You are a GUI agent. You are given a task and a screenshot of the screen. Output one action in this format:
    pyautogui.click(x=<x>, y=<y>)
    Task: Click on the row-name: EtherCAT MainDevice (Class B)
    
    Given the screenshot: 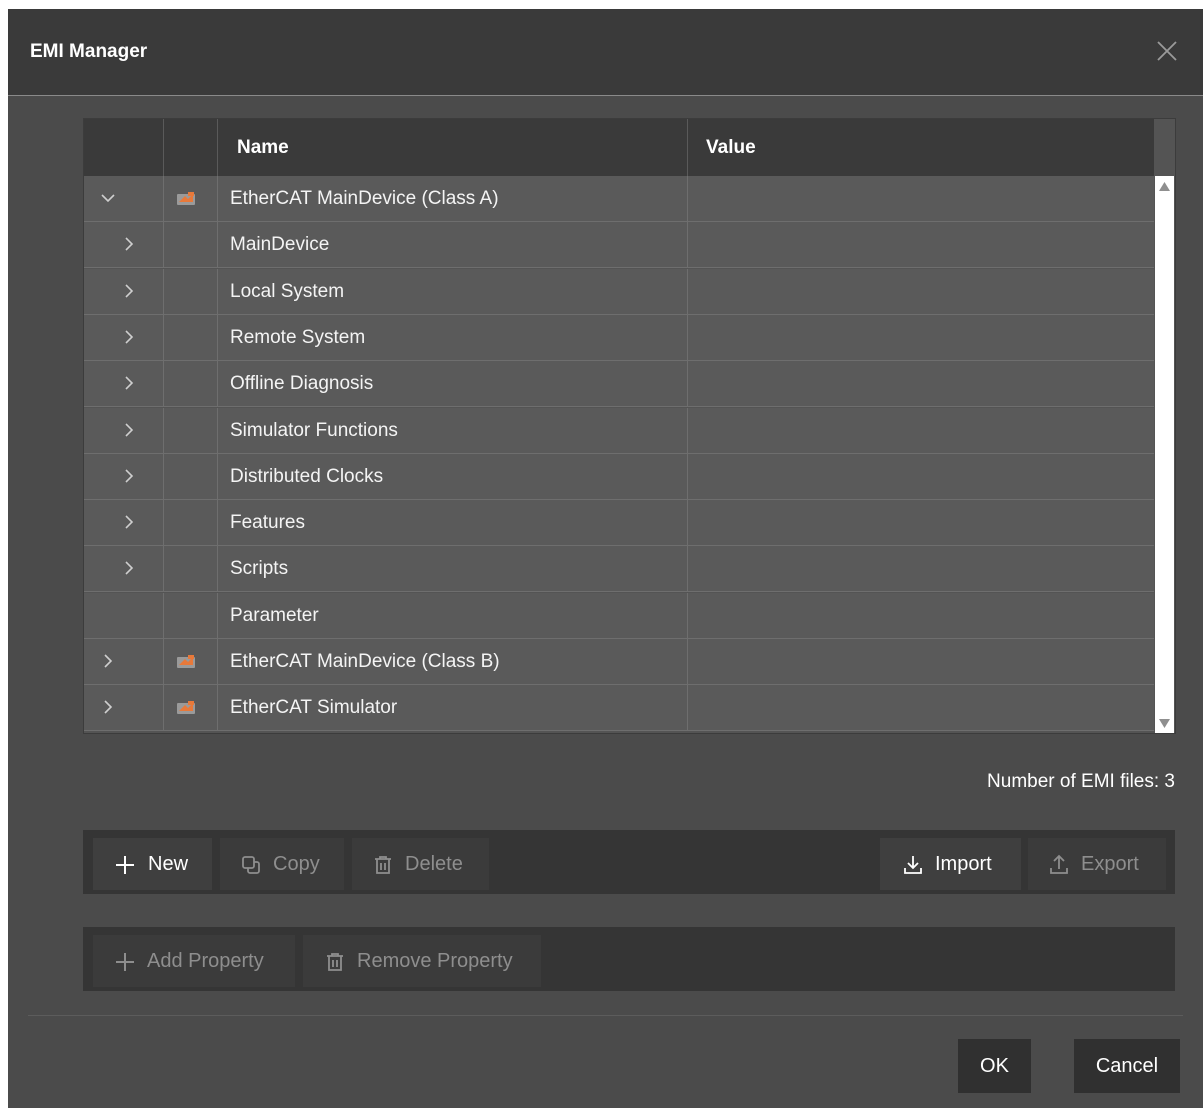 What is the action you would take?
    pyautogui.click(x=365, y=661)
    